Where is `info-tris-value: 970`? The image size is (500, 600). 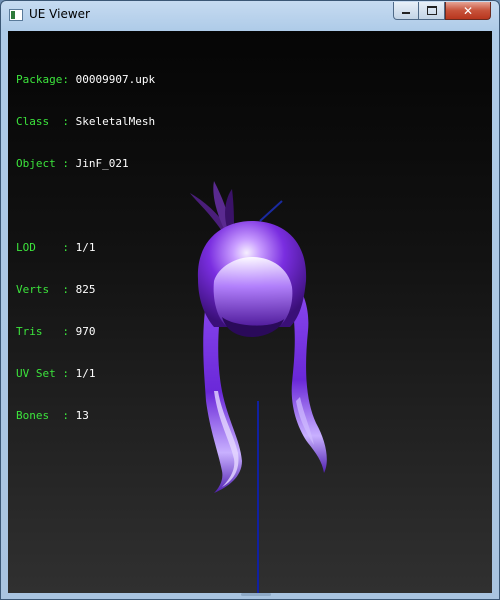 info-tris-value: 970 is located at coordinates (85, 331).